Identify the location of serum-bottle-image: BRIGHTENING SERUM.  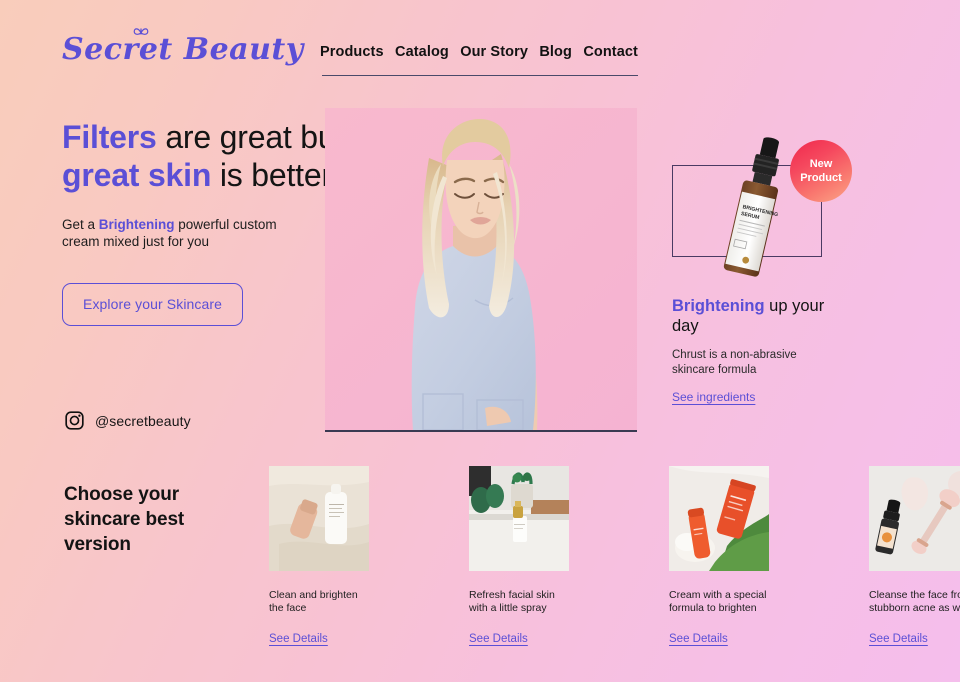
(751, 207).